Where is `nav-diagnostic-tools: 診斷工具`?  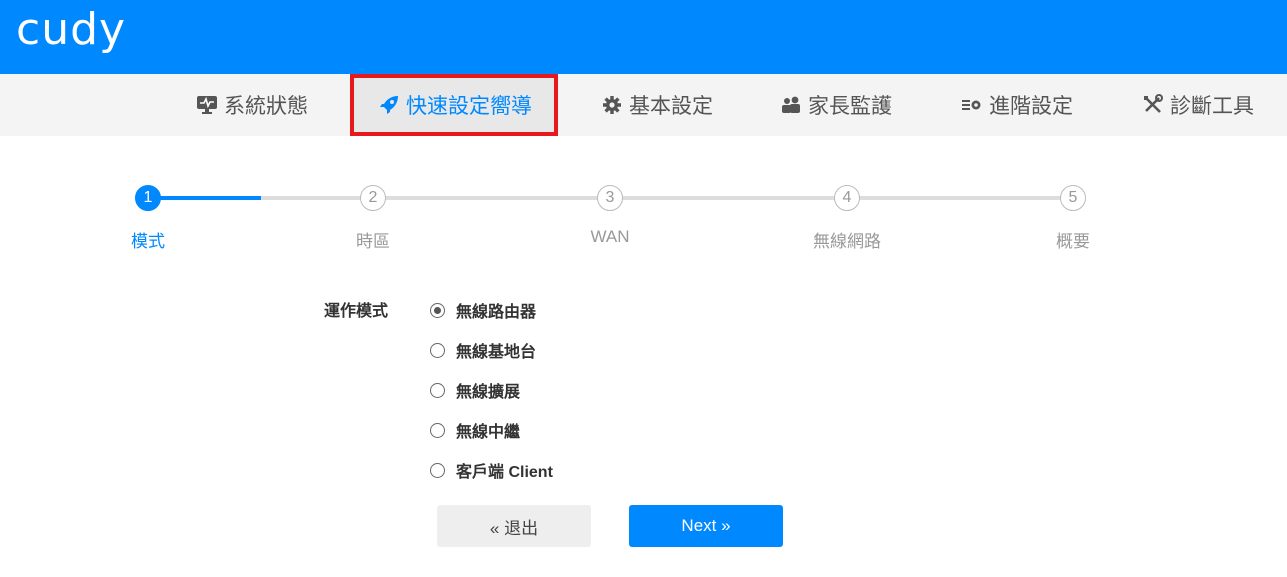
nav-diagnostic-tools: 診斷工具 is located at coordinates (1198, 105).